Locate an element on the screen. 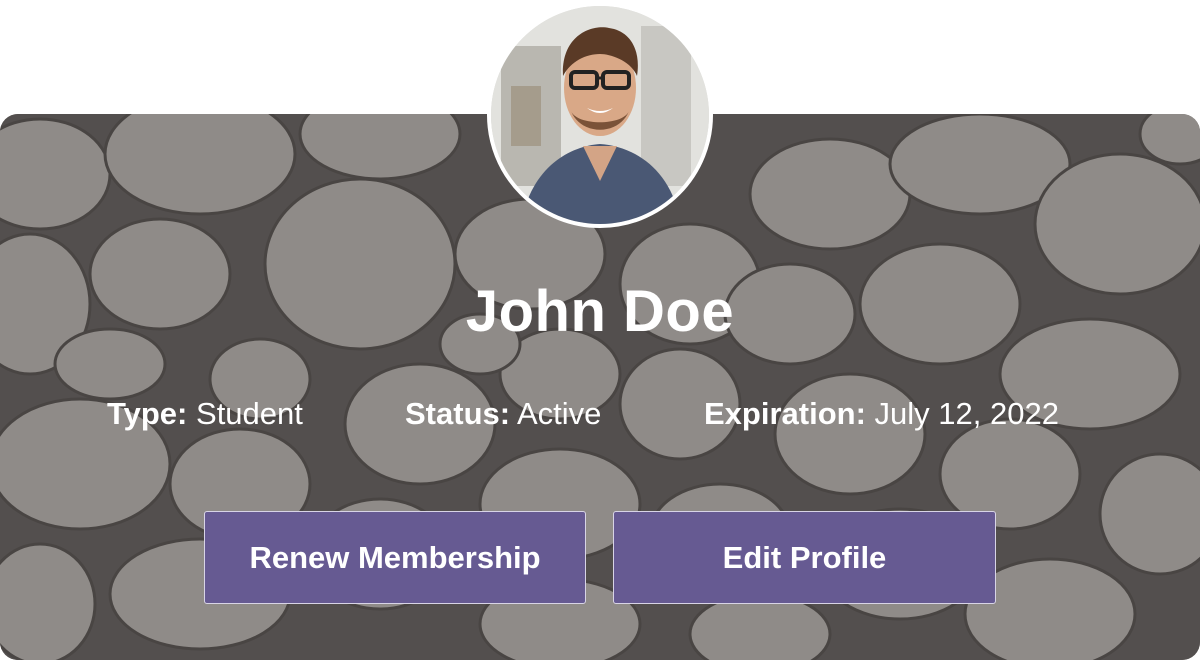  member-name: John Doe is located at coordinates (600, 311).